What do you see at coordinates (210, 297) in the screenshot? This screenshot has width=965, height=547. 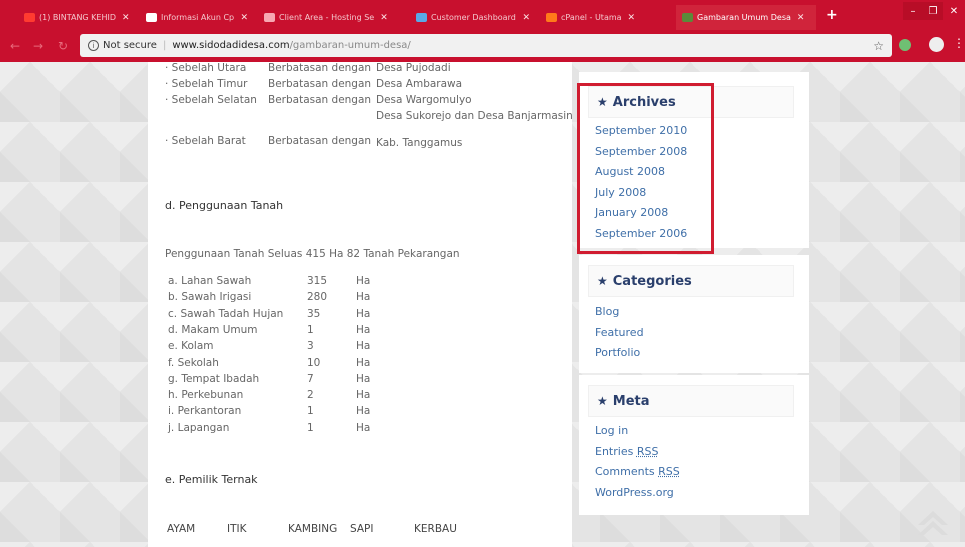 I see `land-use-label: b. Sawah Irigasi` at bounding box center [210, 297].